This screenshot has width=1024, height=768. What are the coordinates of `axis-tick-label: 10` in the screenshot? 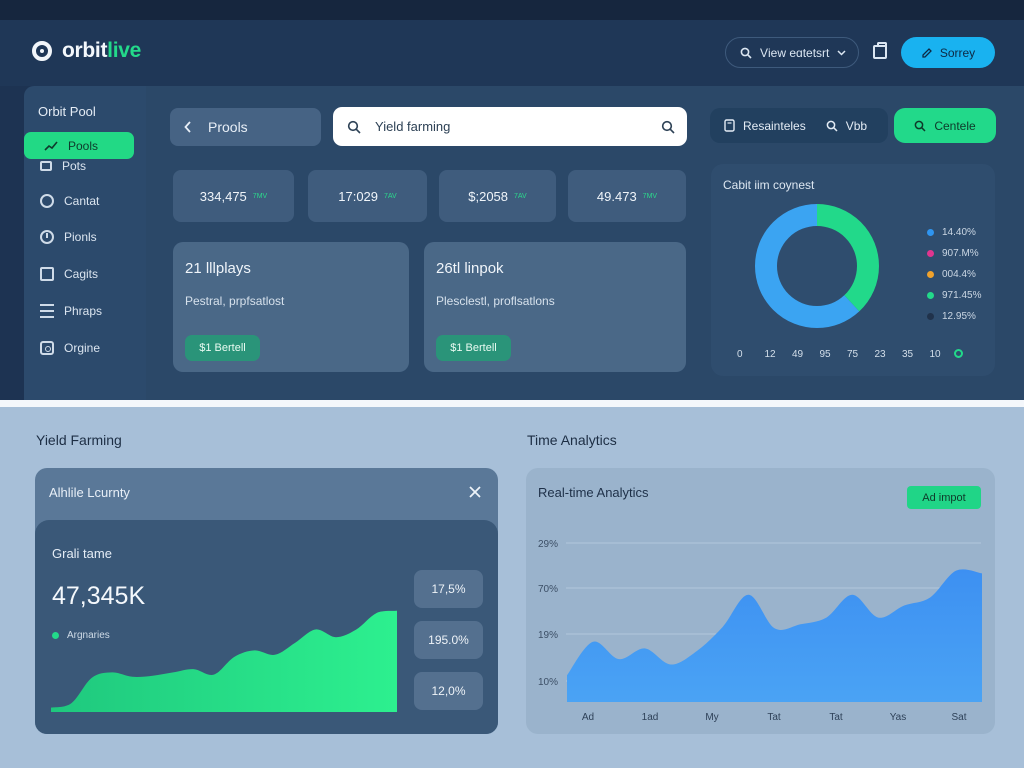 It's located at (935, 354).